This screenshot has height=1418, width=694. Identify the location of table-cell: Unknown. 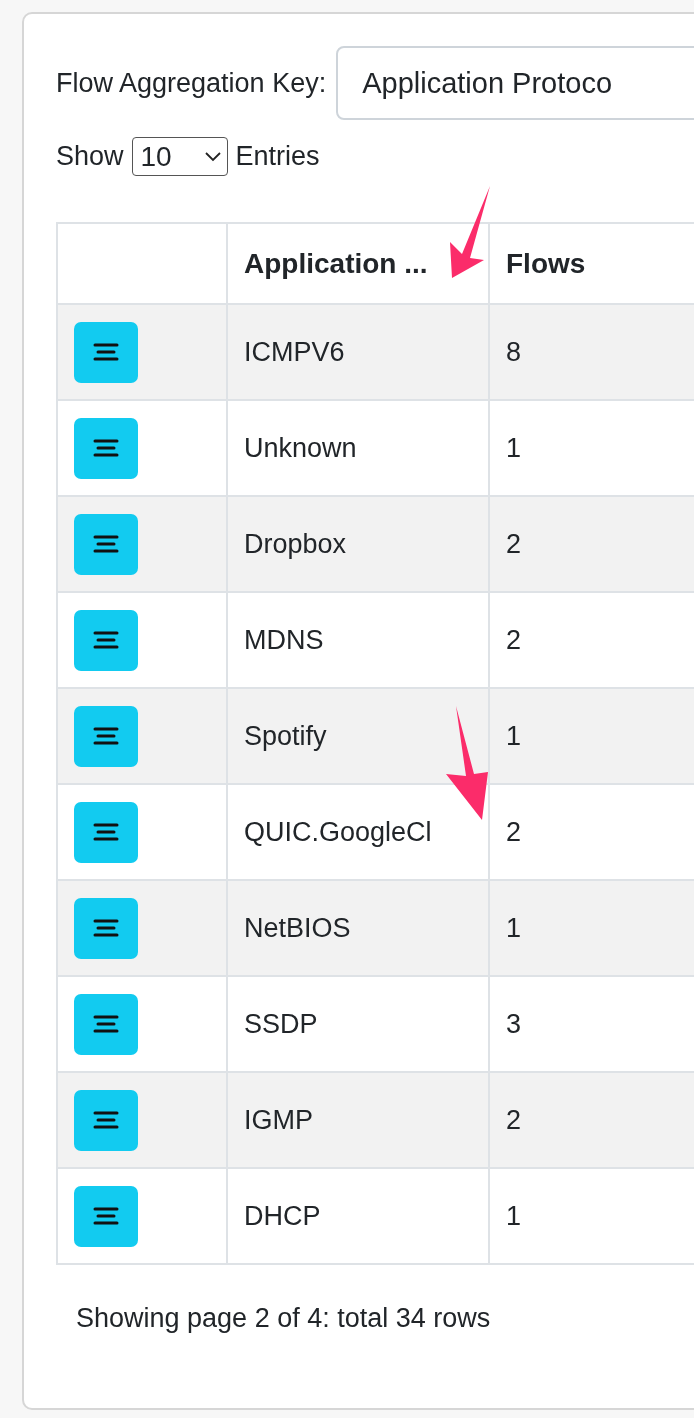
(300, 447).